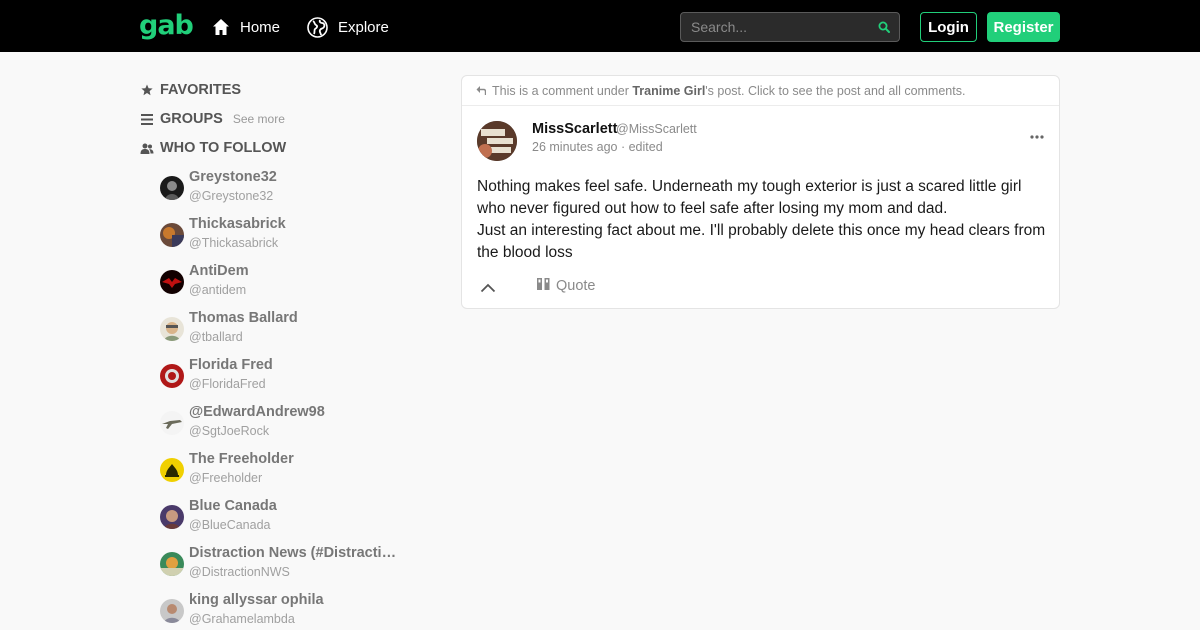  What do you see at coordinates (656, 129) in the screenshot?
I see `post-author-handle: @MissScarlett` at bounding box center [656, 129].